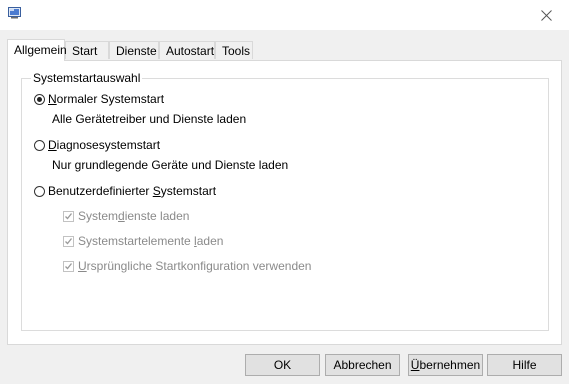 The width and height of the screenshot is (569, 384). Describe the element at coordinates (187, 50) in the screenshot. I see `tab-autostart: Autostart` at that location.